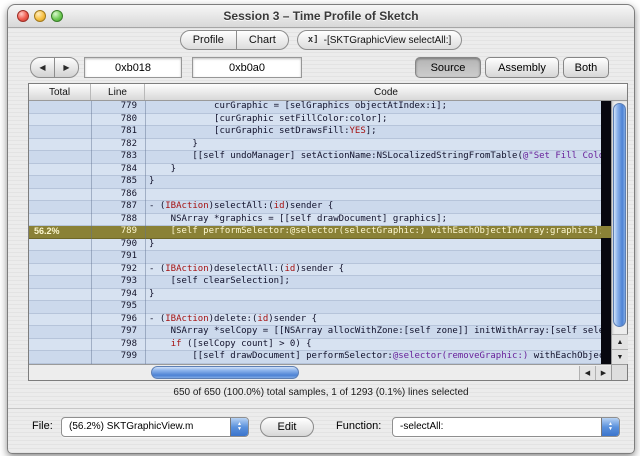 This screenshot has height=456, width=640. What do you see at coordinates (619, 372) in the screenshot?
I see `scrollbar-corner` at bounding box center [619, 372].